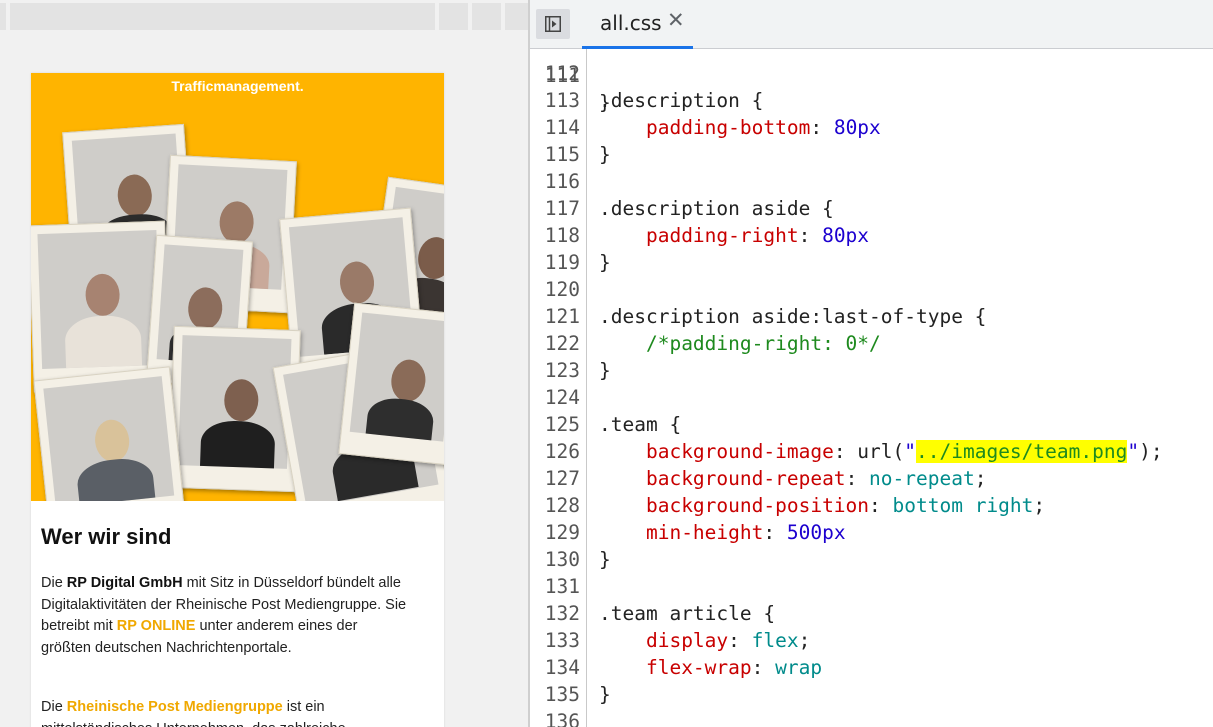  What do you see at coordinates (871, 667) in the screenshot?
I see `code-line: 134 flex-wrap: wrap` at bounding box center [871, 667].